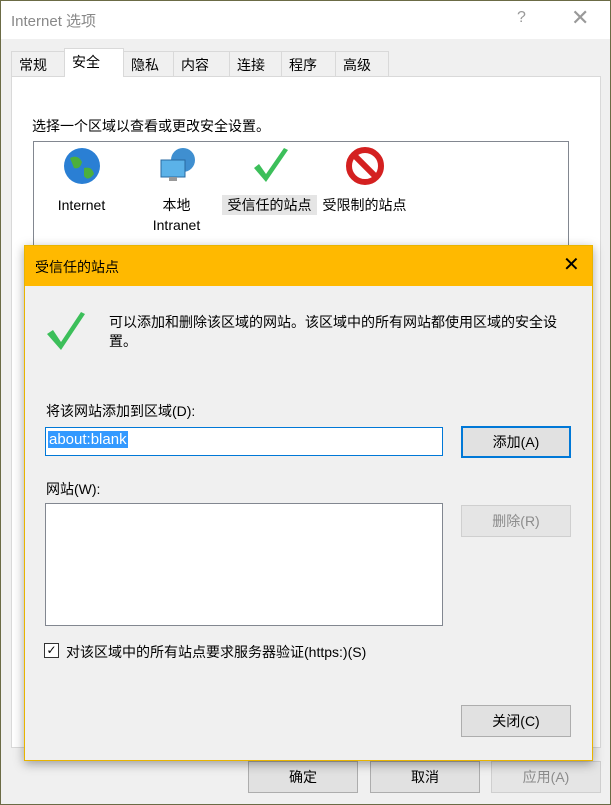 The height and width of the screenshot is (805, 611). I want to click on zone-trusted-sites: 受信任的站点, so click(269, 180).